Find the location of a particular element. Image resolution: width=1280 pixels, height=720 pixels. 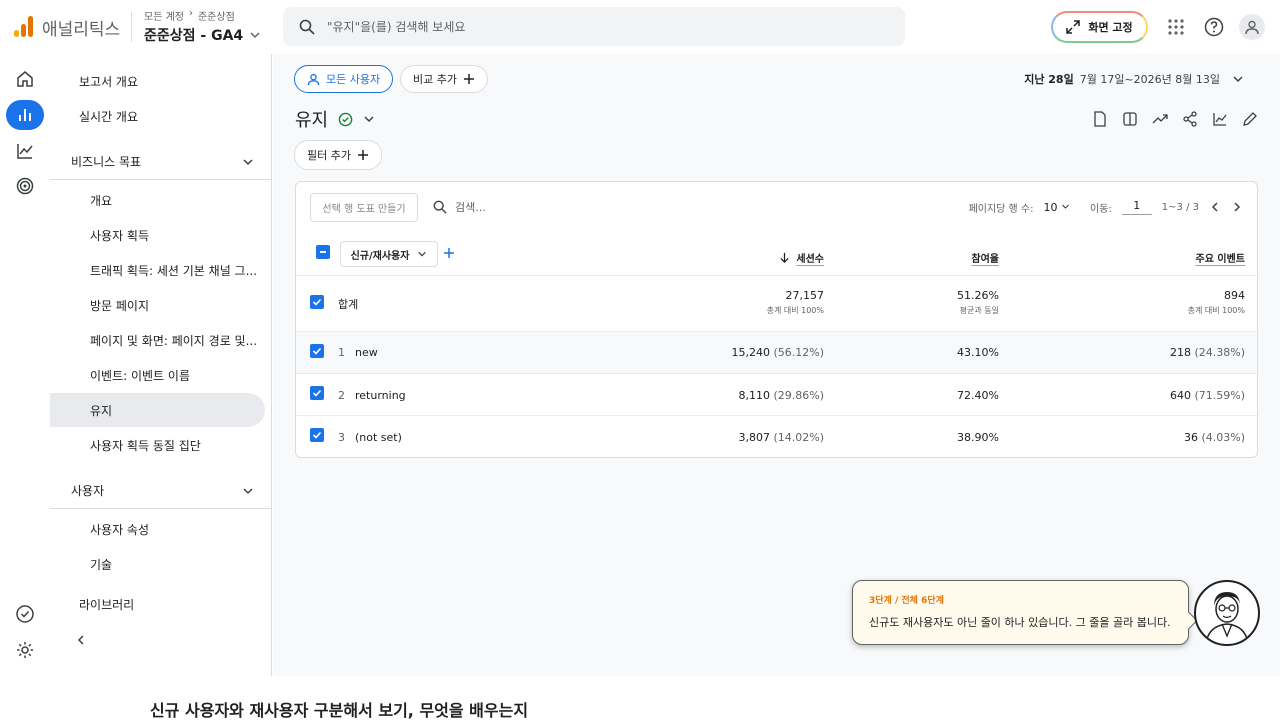

nav-item-business-overview: 개요 is located at coordinates (157, 200).